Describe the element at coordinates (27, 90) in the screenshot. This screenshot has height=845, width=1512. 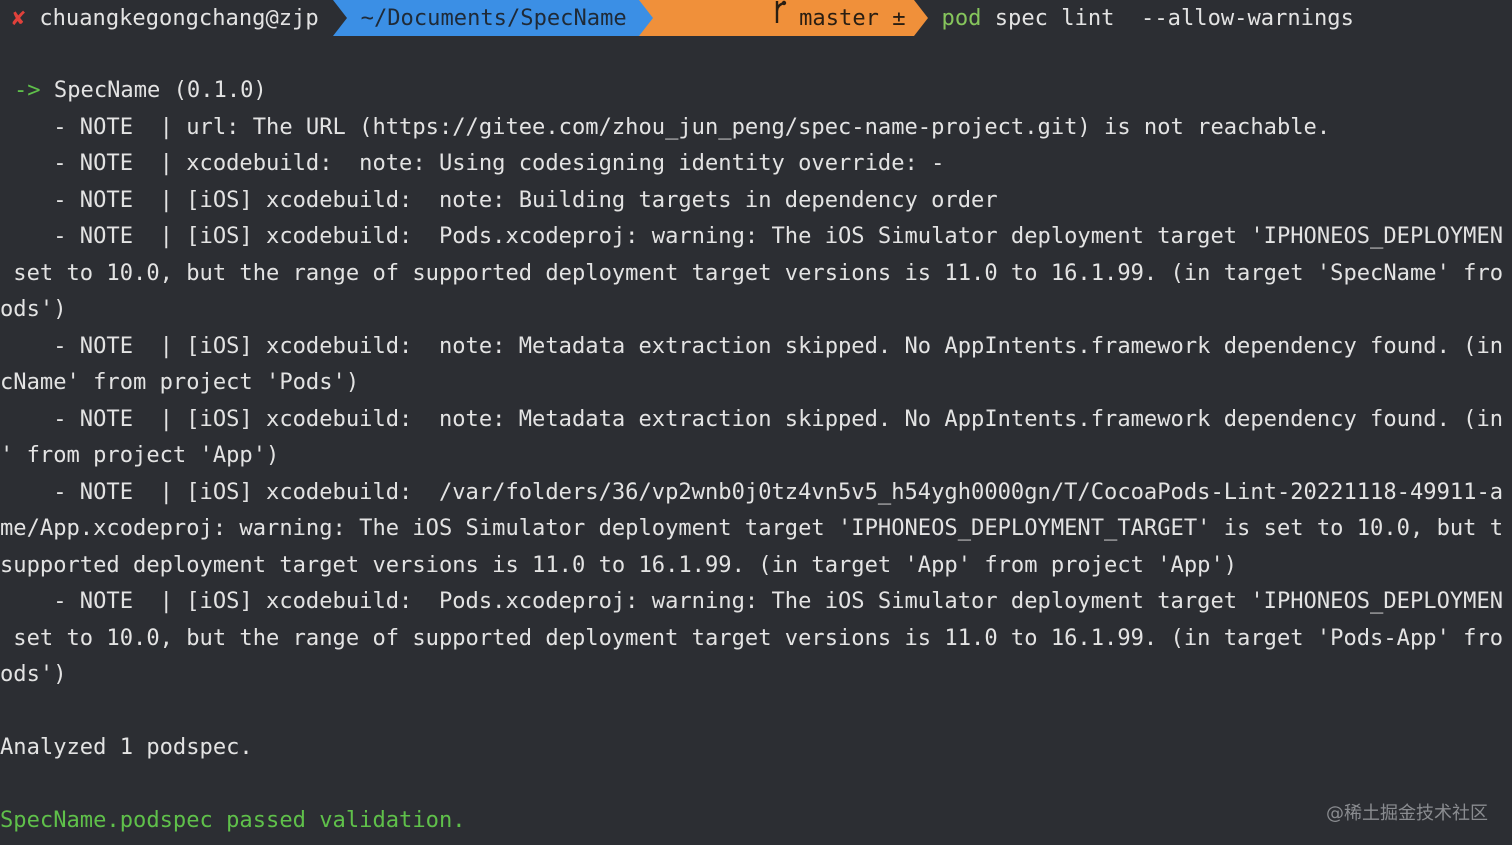
I see `arrow-icon: ->` at that location.